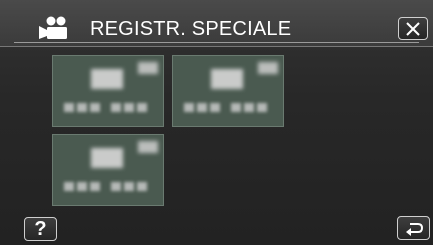  What do you see at coordinates (216, 42) in the screenshot?
I see `header-divider` at bounding box center [216, 42].